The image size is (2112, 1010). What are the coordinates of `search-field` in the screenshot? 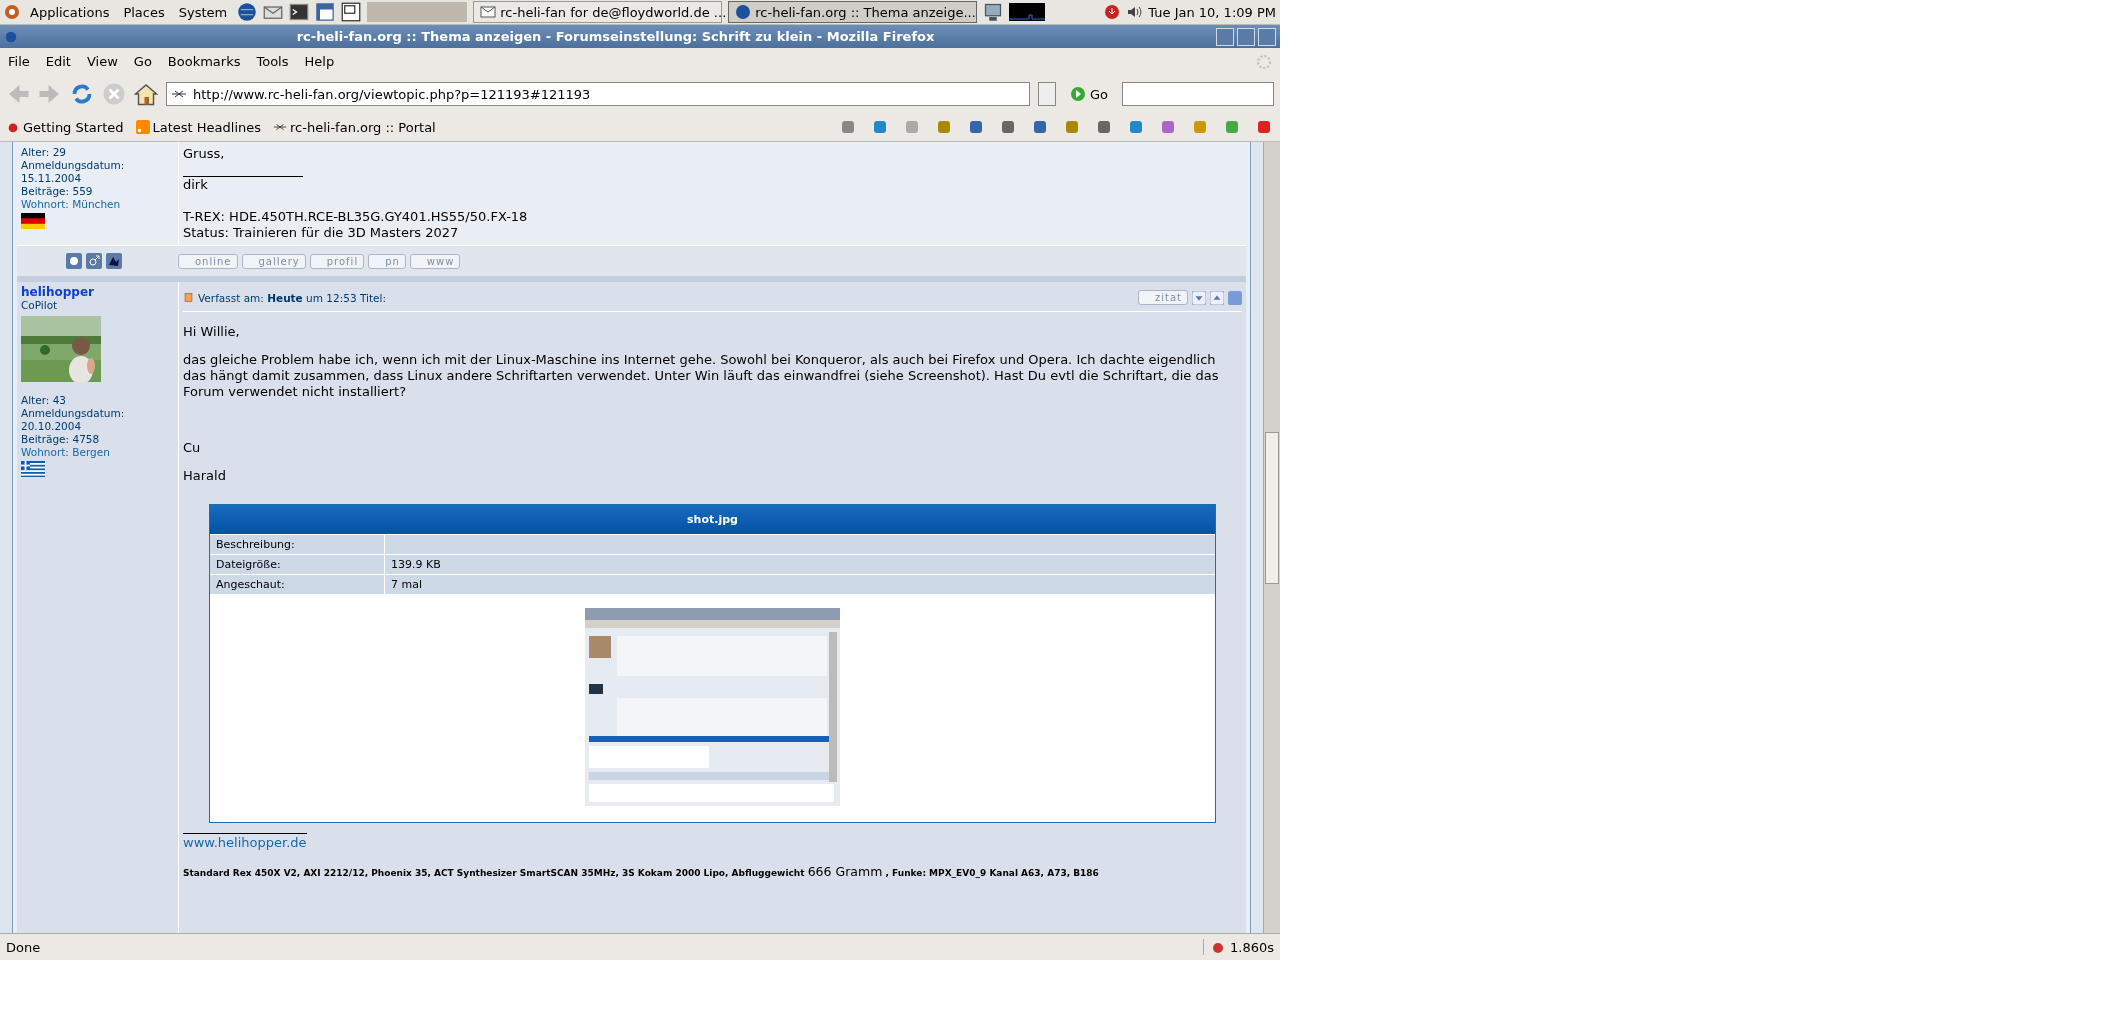 It's located at (1198, 94).